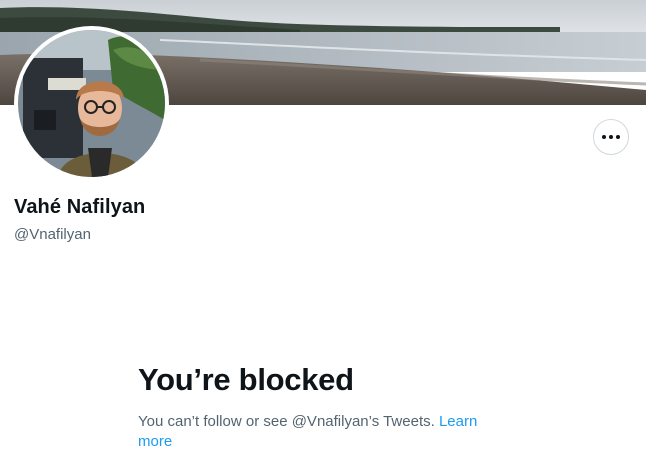  What do you see at coordinates (80, 207) in the screenshot?
I see `profile-display-name: Vahé Nafilyan` at bounding box center [80, 207].